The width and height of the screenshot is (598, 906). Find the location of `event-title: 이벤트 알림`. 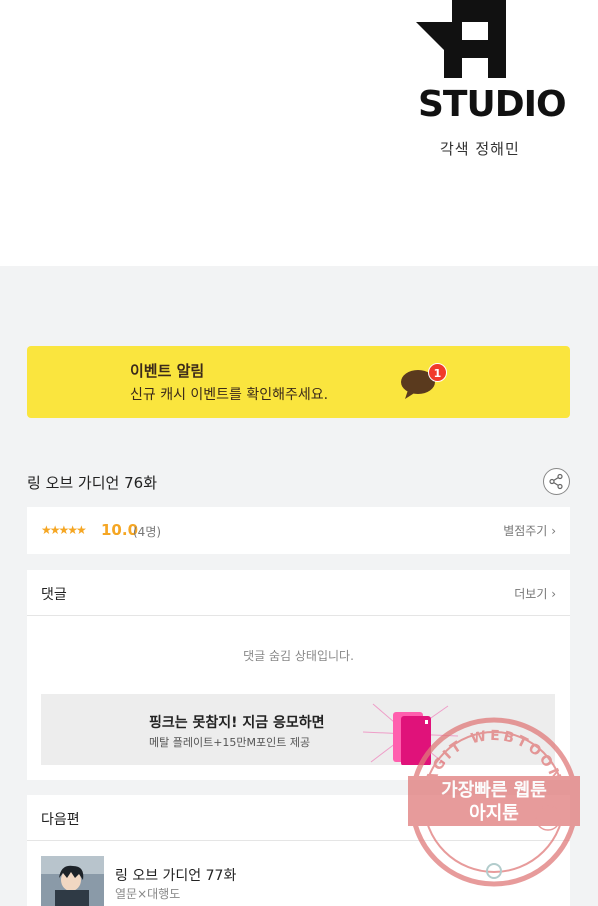

event-title: 이벤트 알림 is located at coordinates (167, 371).